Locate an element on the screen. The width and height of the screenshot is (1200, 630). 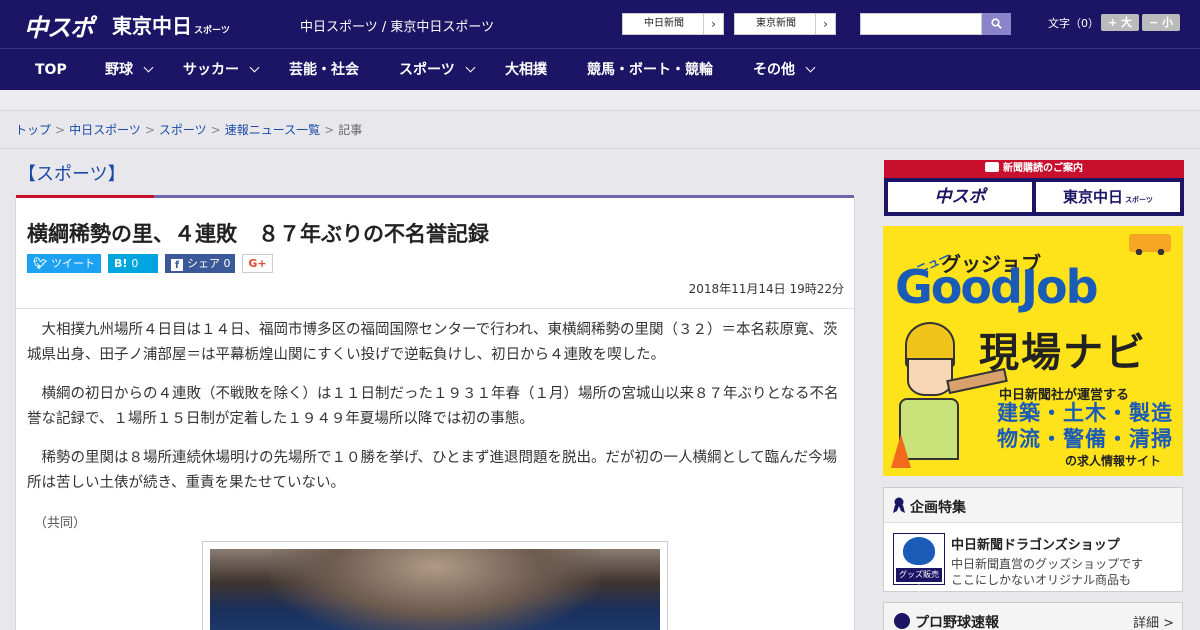
section-title: 【スポーツ】 is located at coordinates (72, 174).